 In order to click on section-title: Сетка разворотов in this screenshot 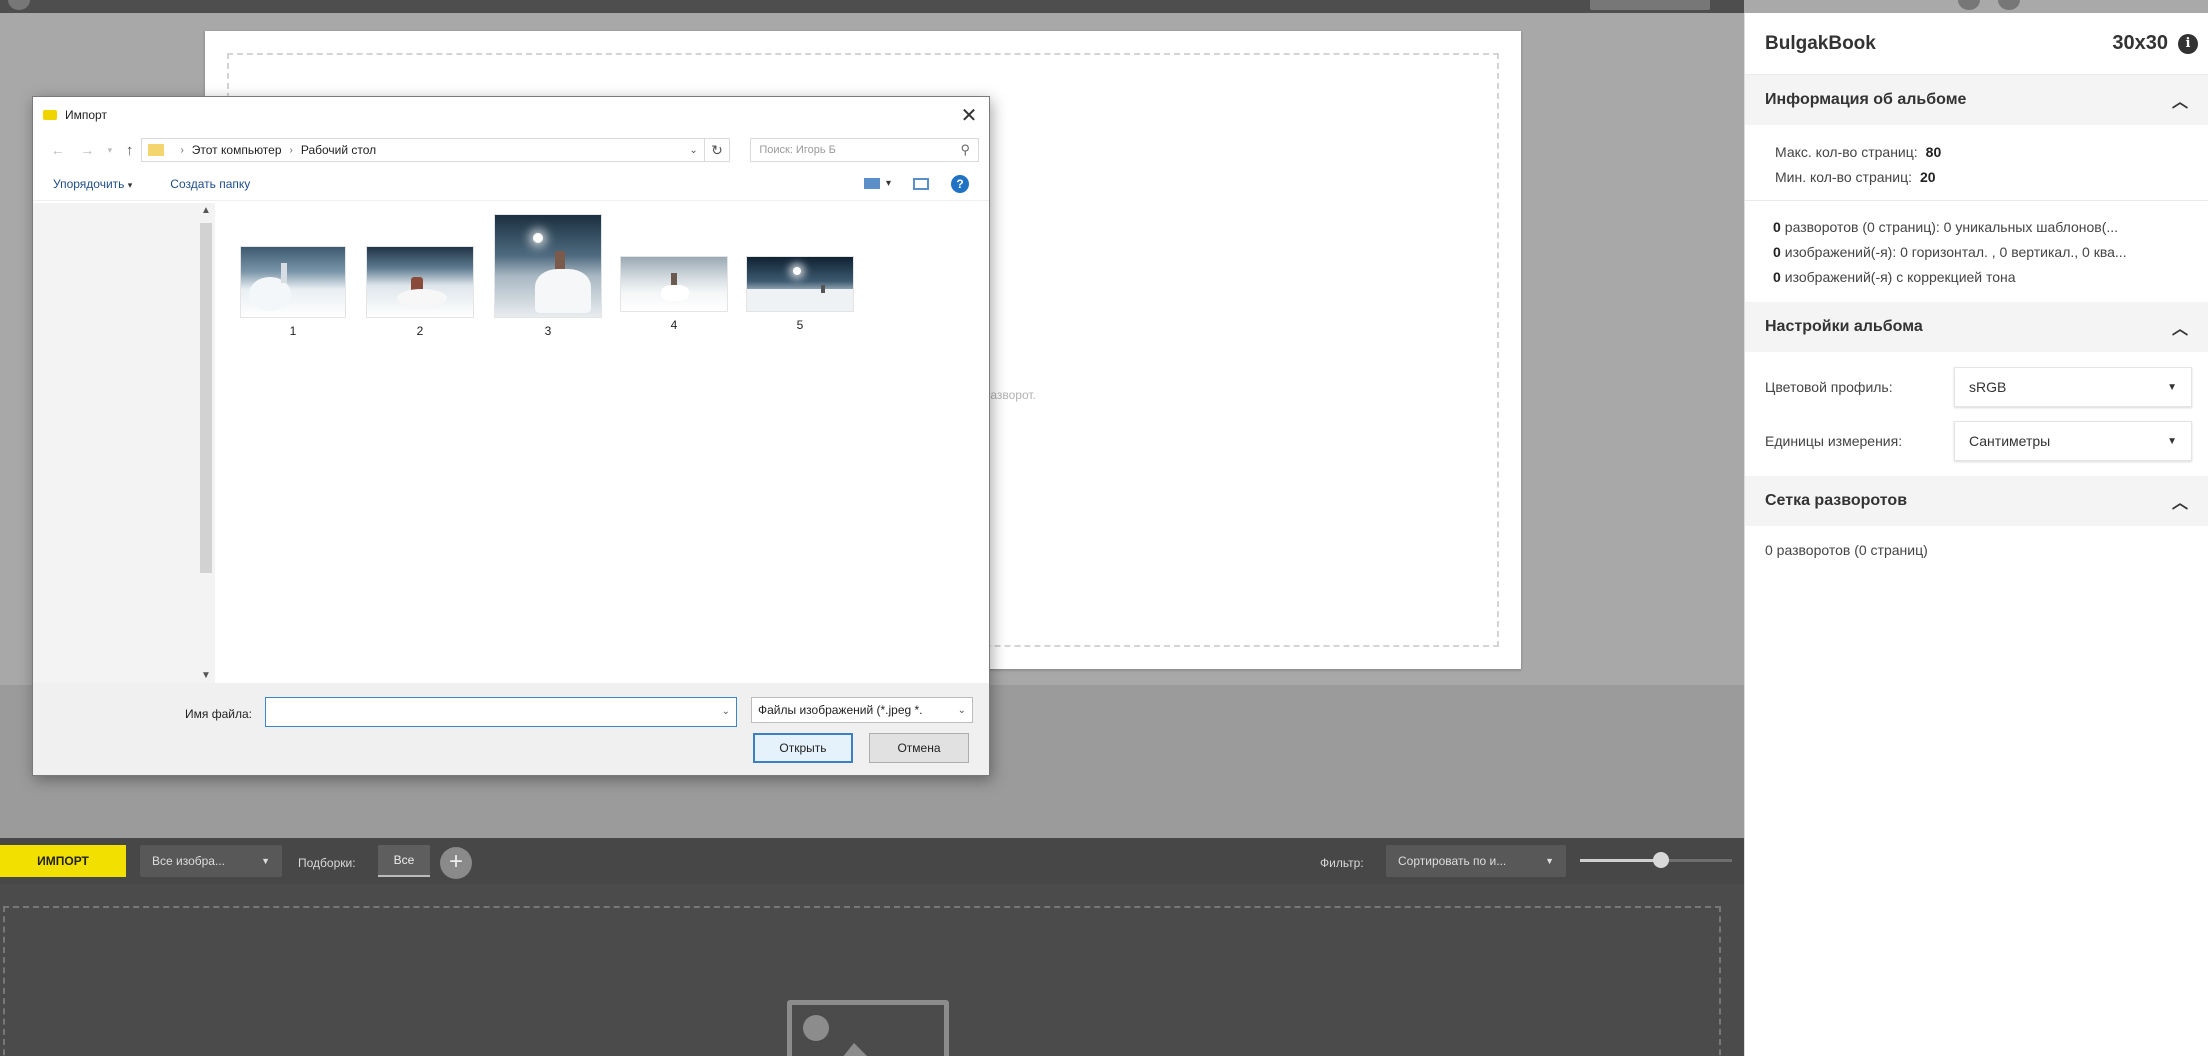, I will do `click(1836, 500)`.